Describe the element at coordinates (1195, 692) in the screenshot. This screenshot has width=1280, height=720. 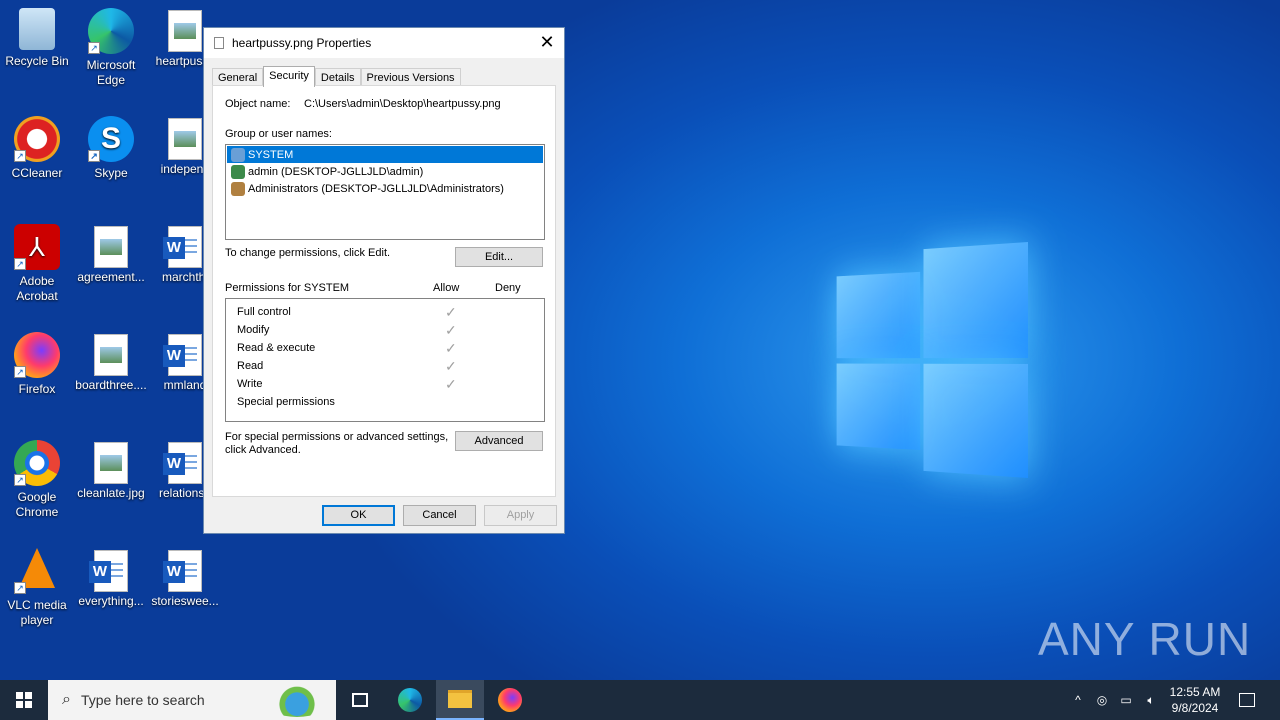
I see `clock-time: 12:55 AM` at that location.